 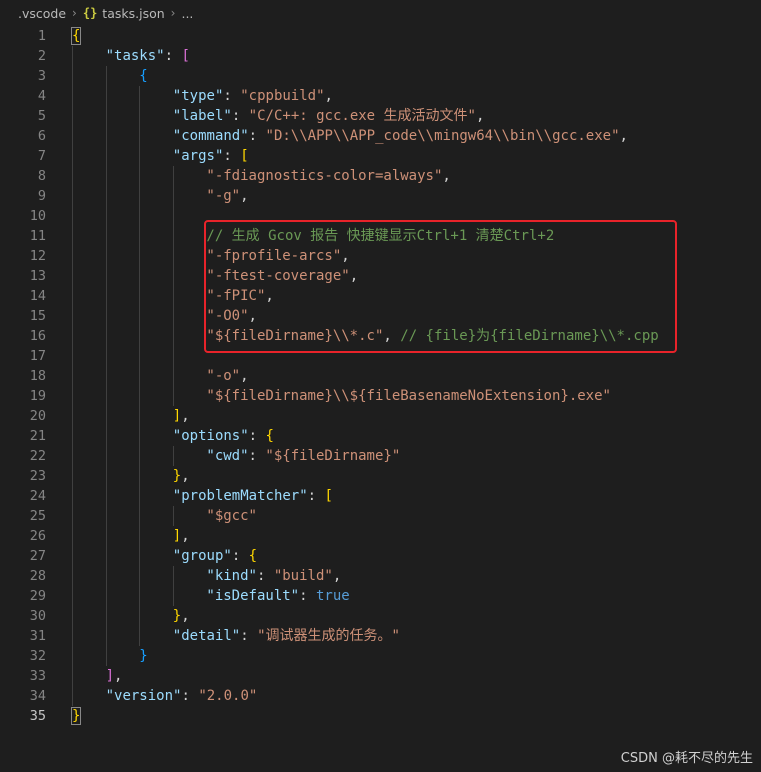 What do you see at coordinates (37, 216) in the screenshot?
I see `line-number: 10` at bounding box center [37, 216].